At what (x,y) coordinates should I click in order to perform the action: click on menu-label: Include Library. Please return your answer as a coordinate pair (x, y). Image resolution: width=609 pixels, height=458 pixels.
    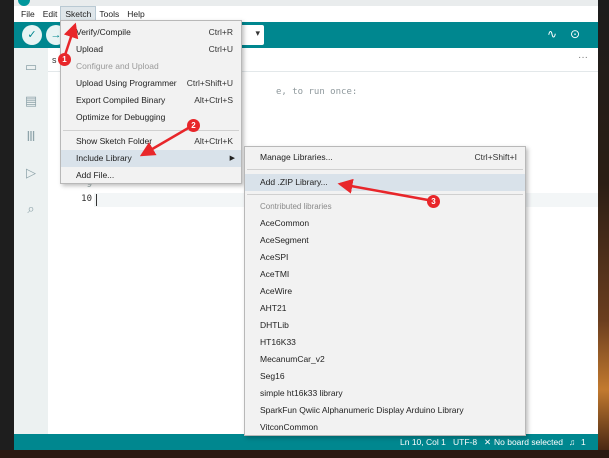
    Looking at the image, I should click on (104, 158).